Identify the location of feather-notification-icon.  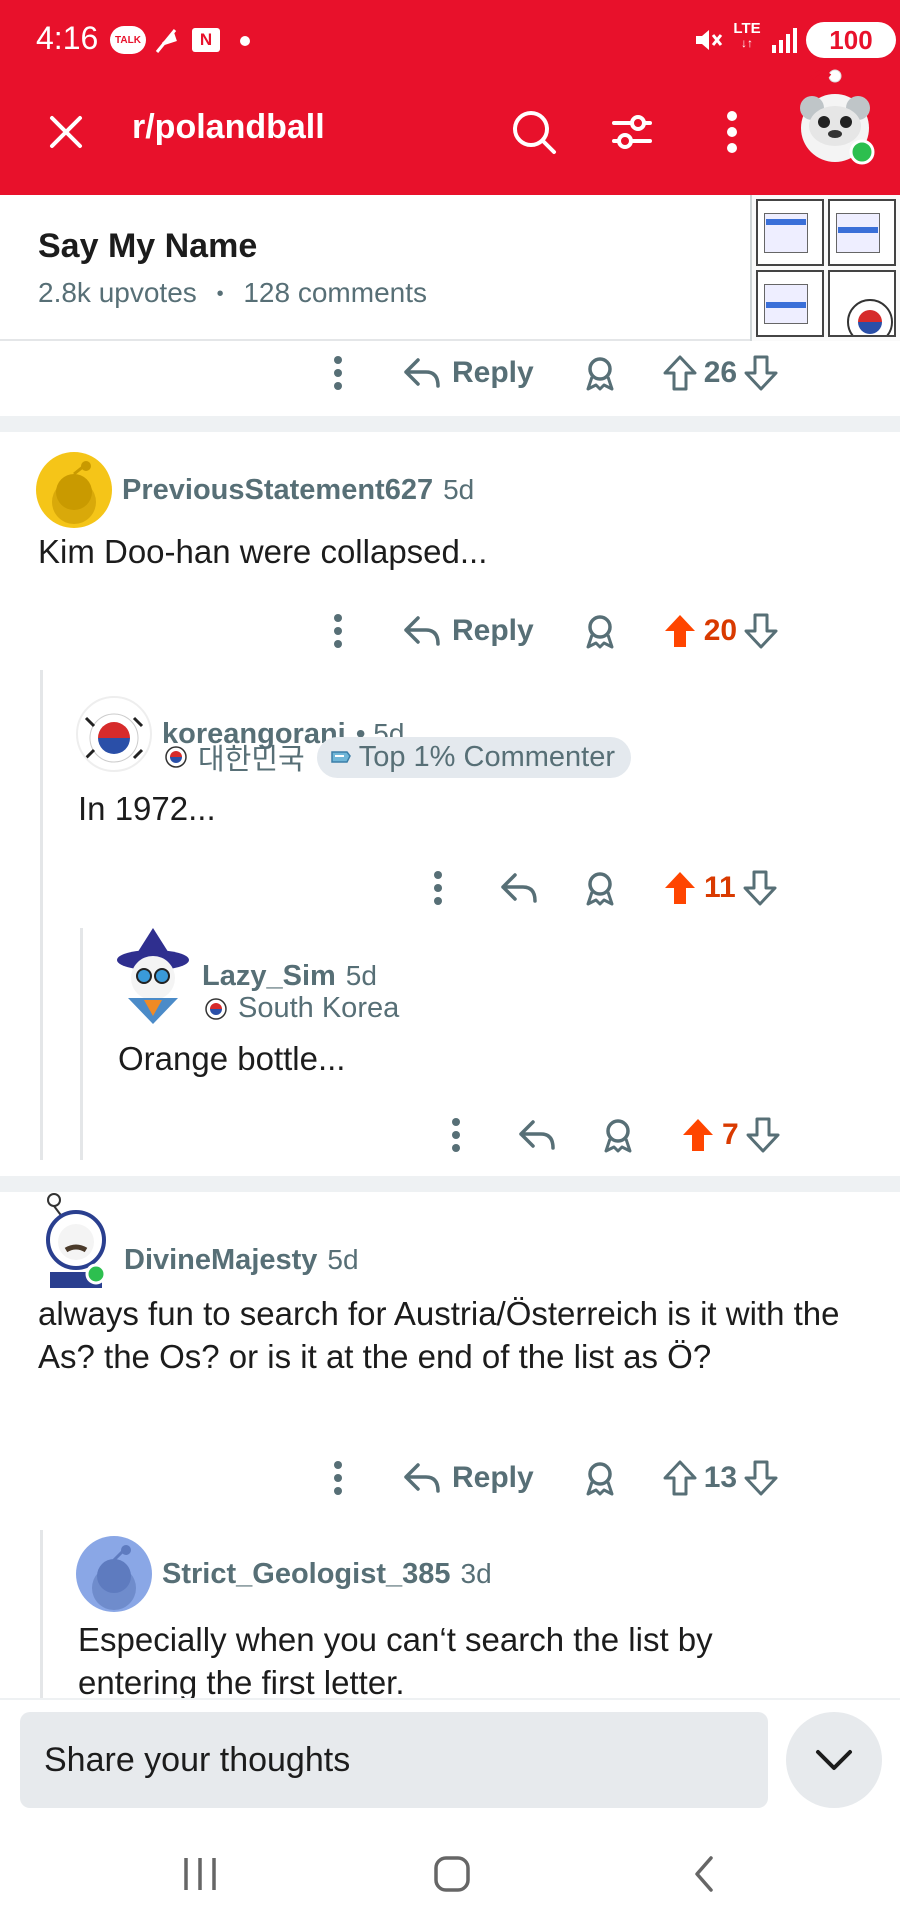
(166, 40).